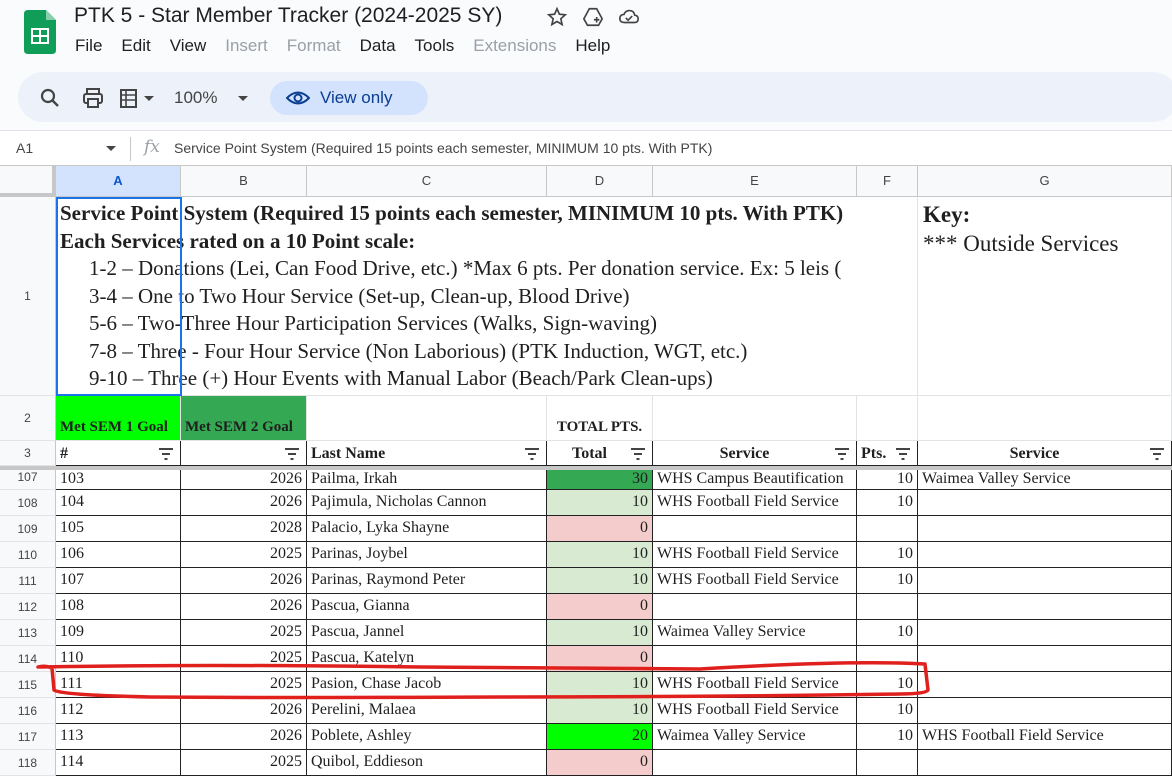  I want to click on cell-name: Parinas, Raymond Peter, so click(427, 581).